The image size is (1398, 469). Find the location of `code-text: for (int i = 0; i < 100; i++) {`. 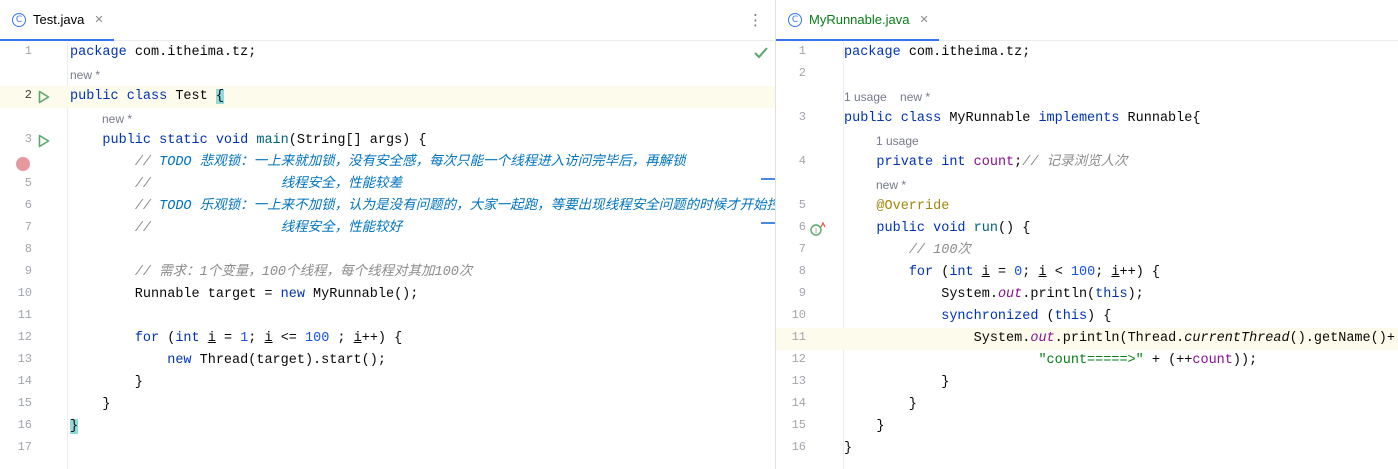

code-text: for (int i = 0; i < 100; i++) { is located at coordinates (1002, 273).